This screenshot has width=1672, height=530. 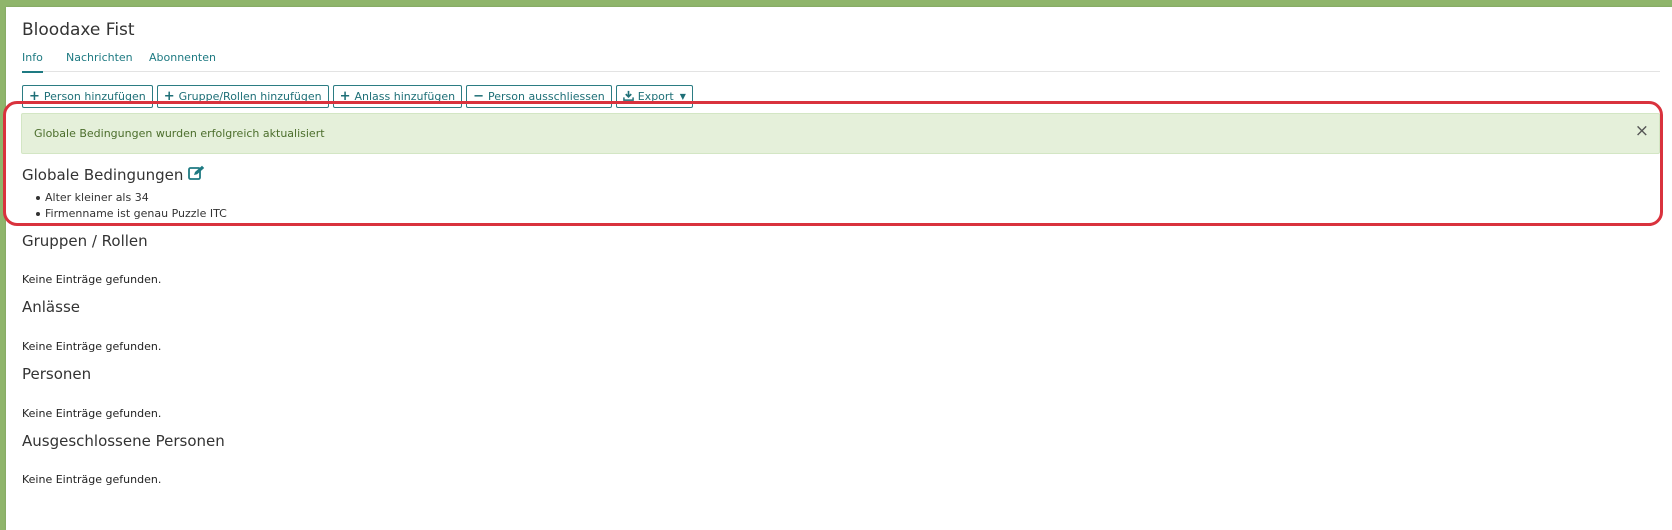 I want to click on global-conditions-heading: Globale Bedingungen, so click(x=113, y=174).